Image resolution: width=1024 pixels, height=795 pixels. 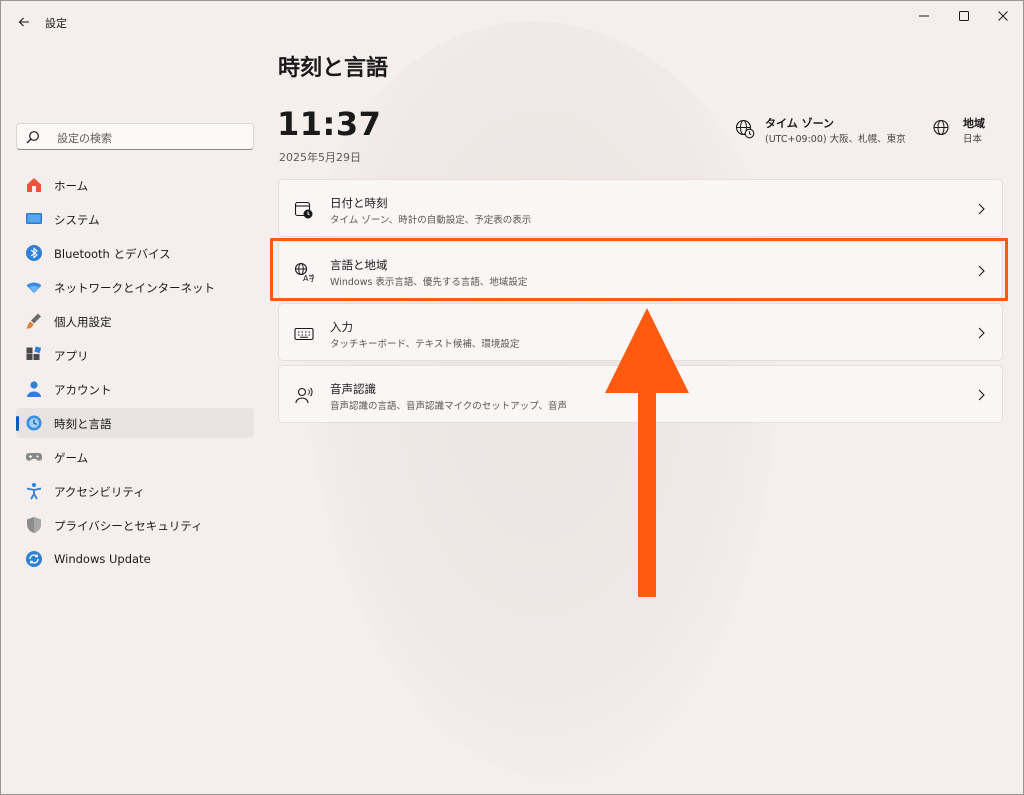 I want to click on title-bar: 設定, so click(x=512, y=21).